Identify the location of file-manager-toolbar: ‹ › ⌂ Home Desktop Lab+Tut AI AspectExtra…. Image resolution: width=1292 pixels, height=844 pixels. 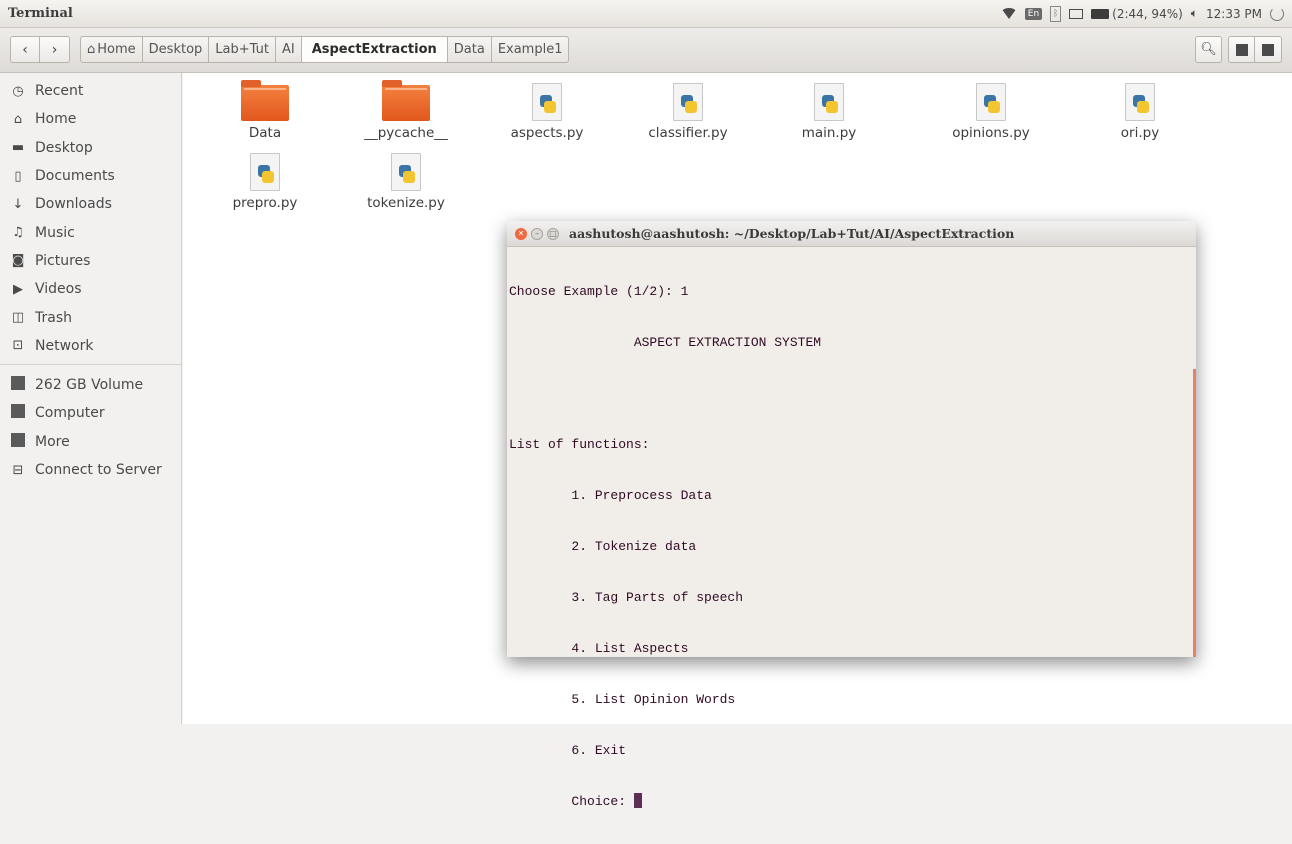
(646, 50).